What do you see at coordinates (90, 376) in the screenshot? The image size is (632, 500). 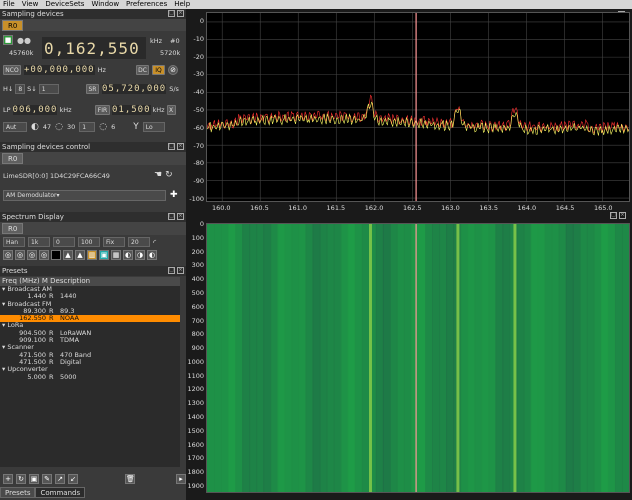 I see `preset-row: 5.000 R 5000` at bounding box center [90, 376].